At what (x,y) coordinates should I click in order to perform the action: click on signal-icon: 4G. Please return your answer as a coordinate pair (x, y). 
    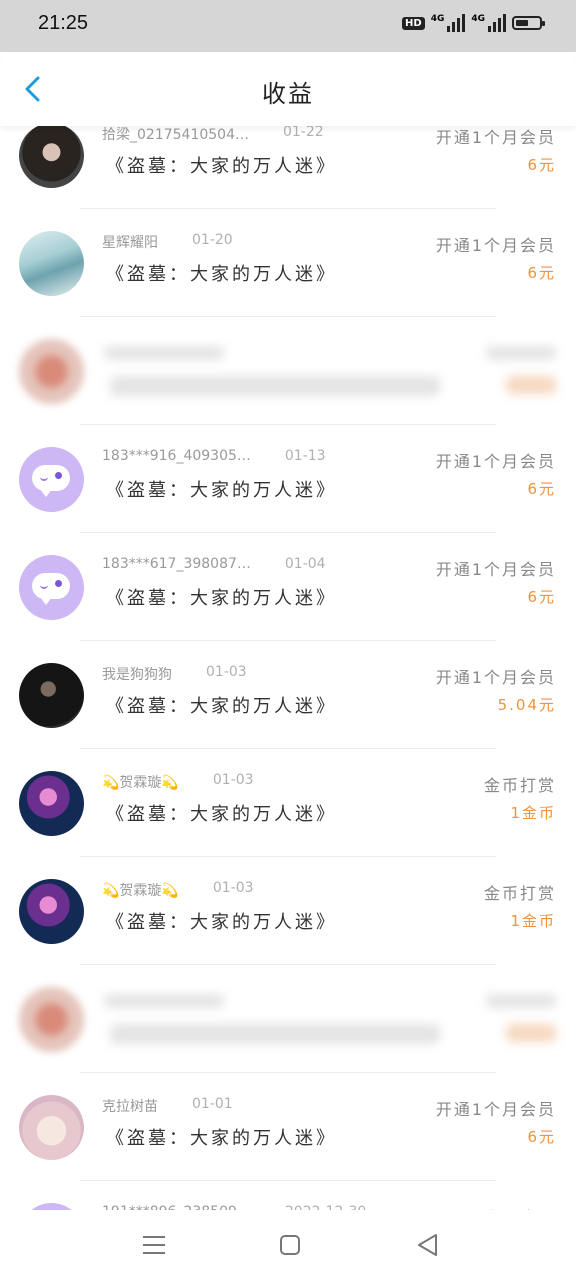
    Looking at the image, I should click on (448, 23).